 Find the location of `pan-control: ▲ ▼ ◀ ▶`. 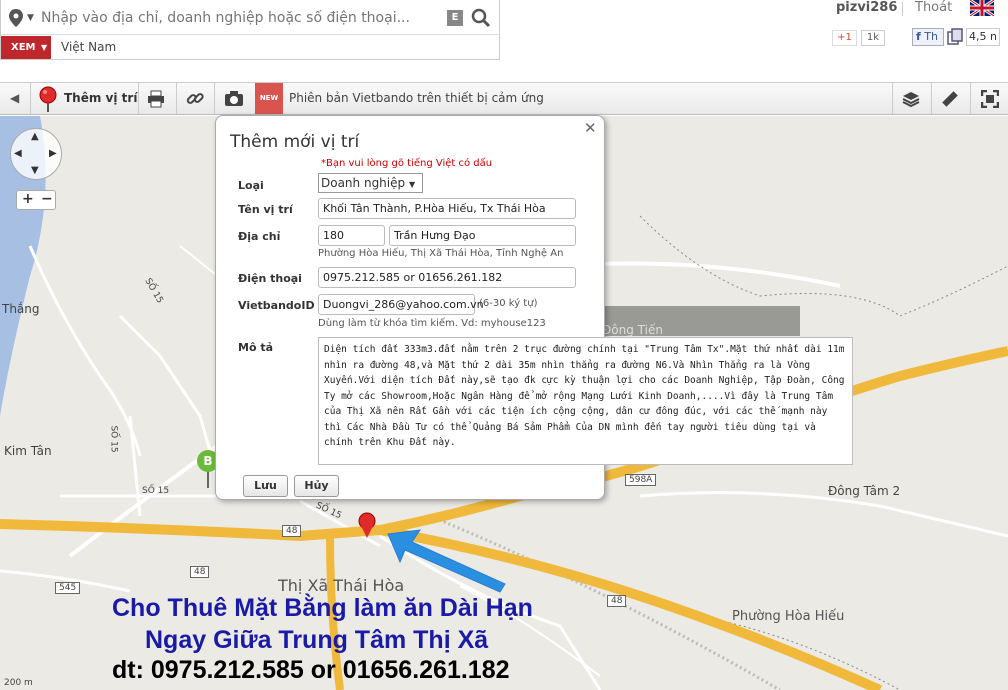

pan-control: ▲ ▼ ◀ ▶ is located at coordinates (36, 154).